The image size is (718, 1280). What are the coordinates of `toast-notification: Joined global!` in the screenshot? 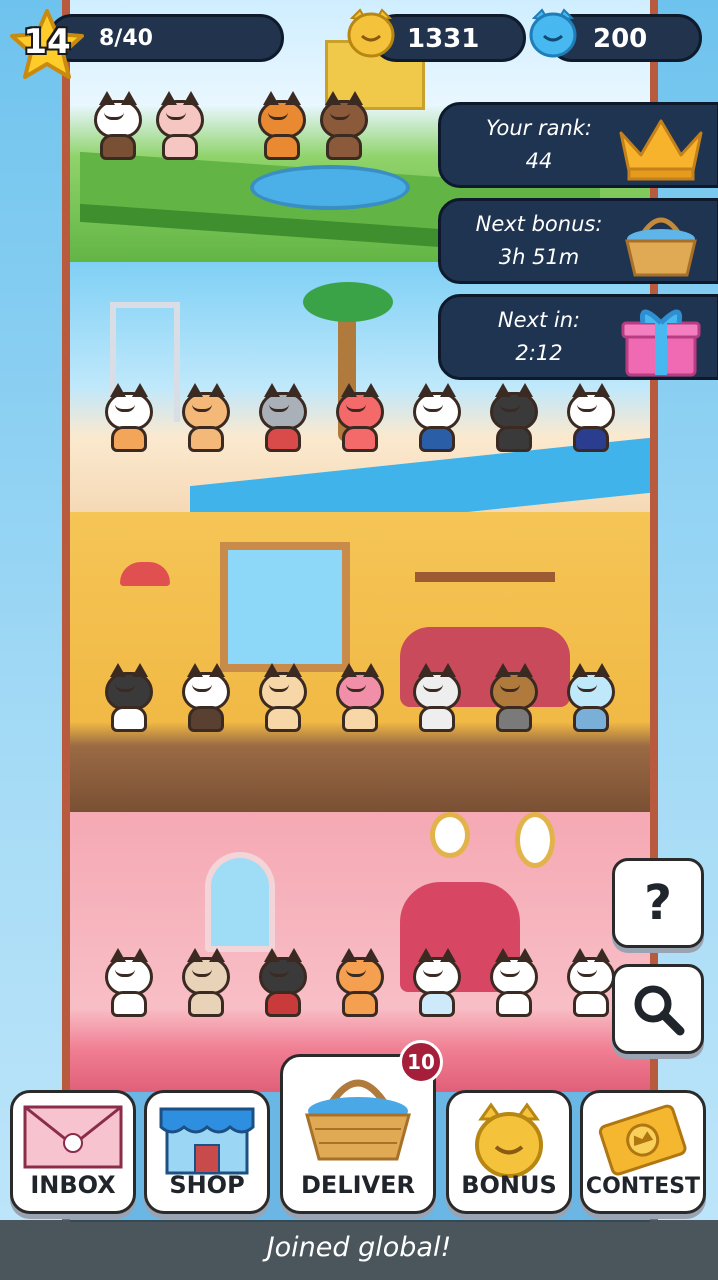 It's located at (359, 1250).